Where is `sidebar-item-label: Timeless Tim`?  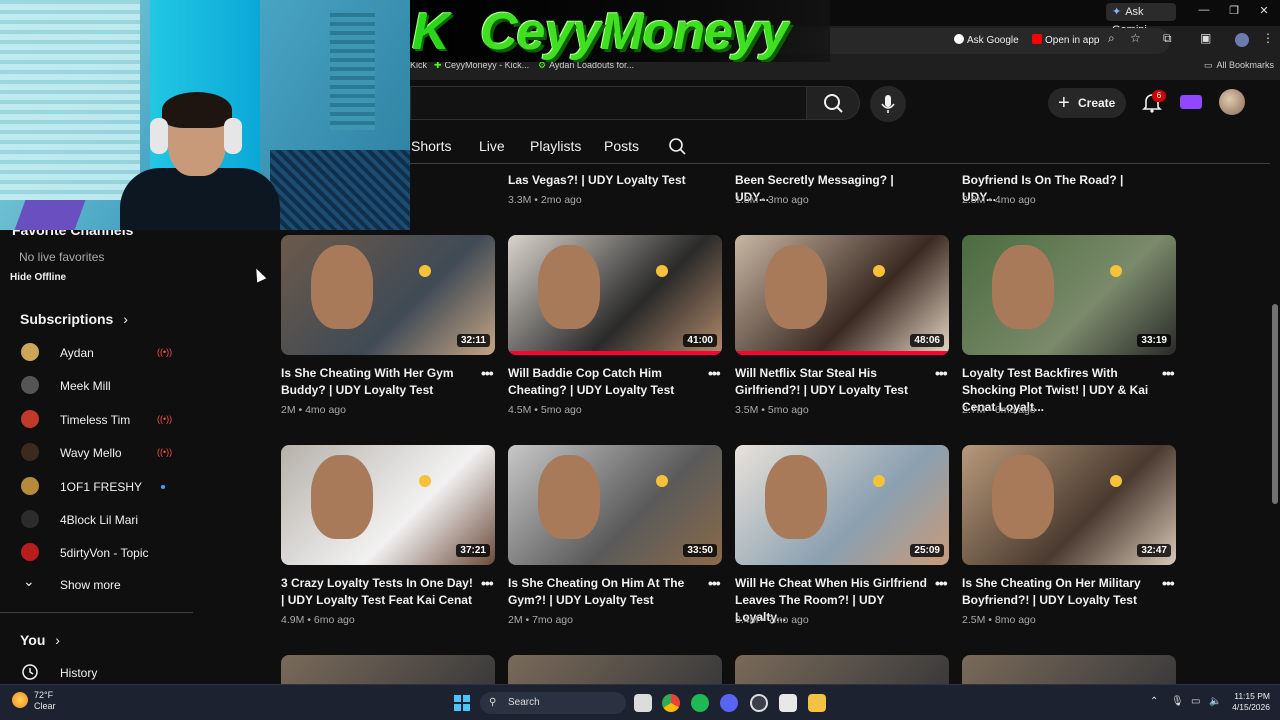 sidebar-item-label: Timeless Tim is located at coordinates (95, 419).